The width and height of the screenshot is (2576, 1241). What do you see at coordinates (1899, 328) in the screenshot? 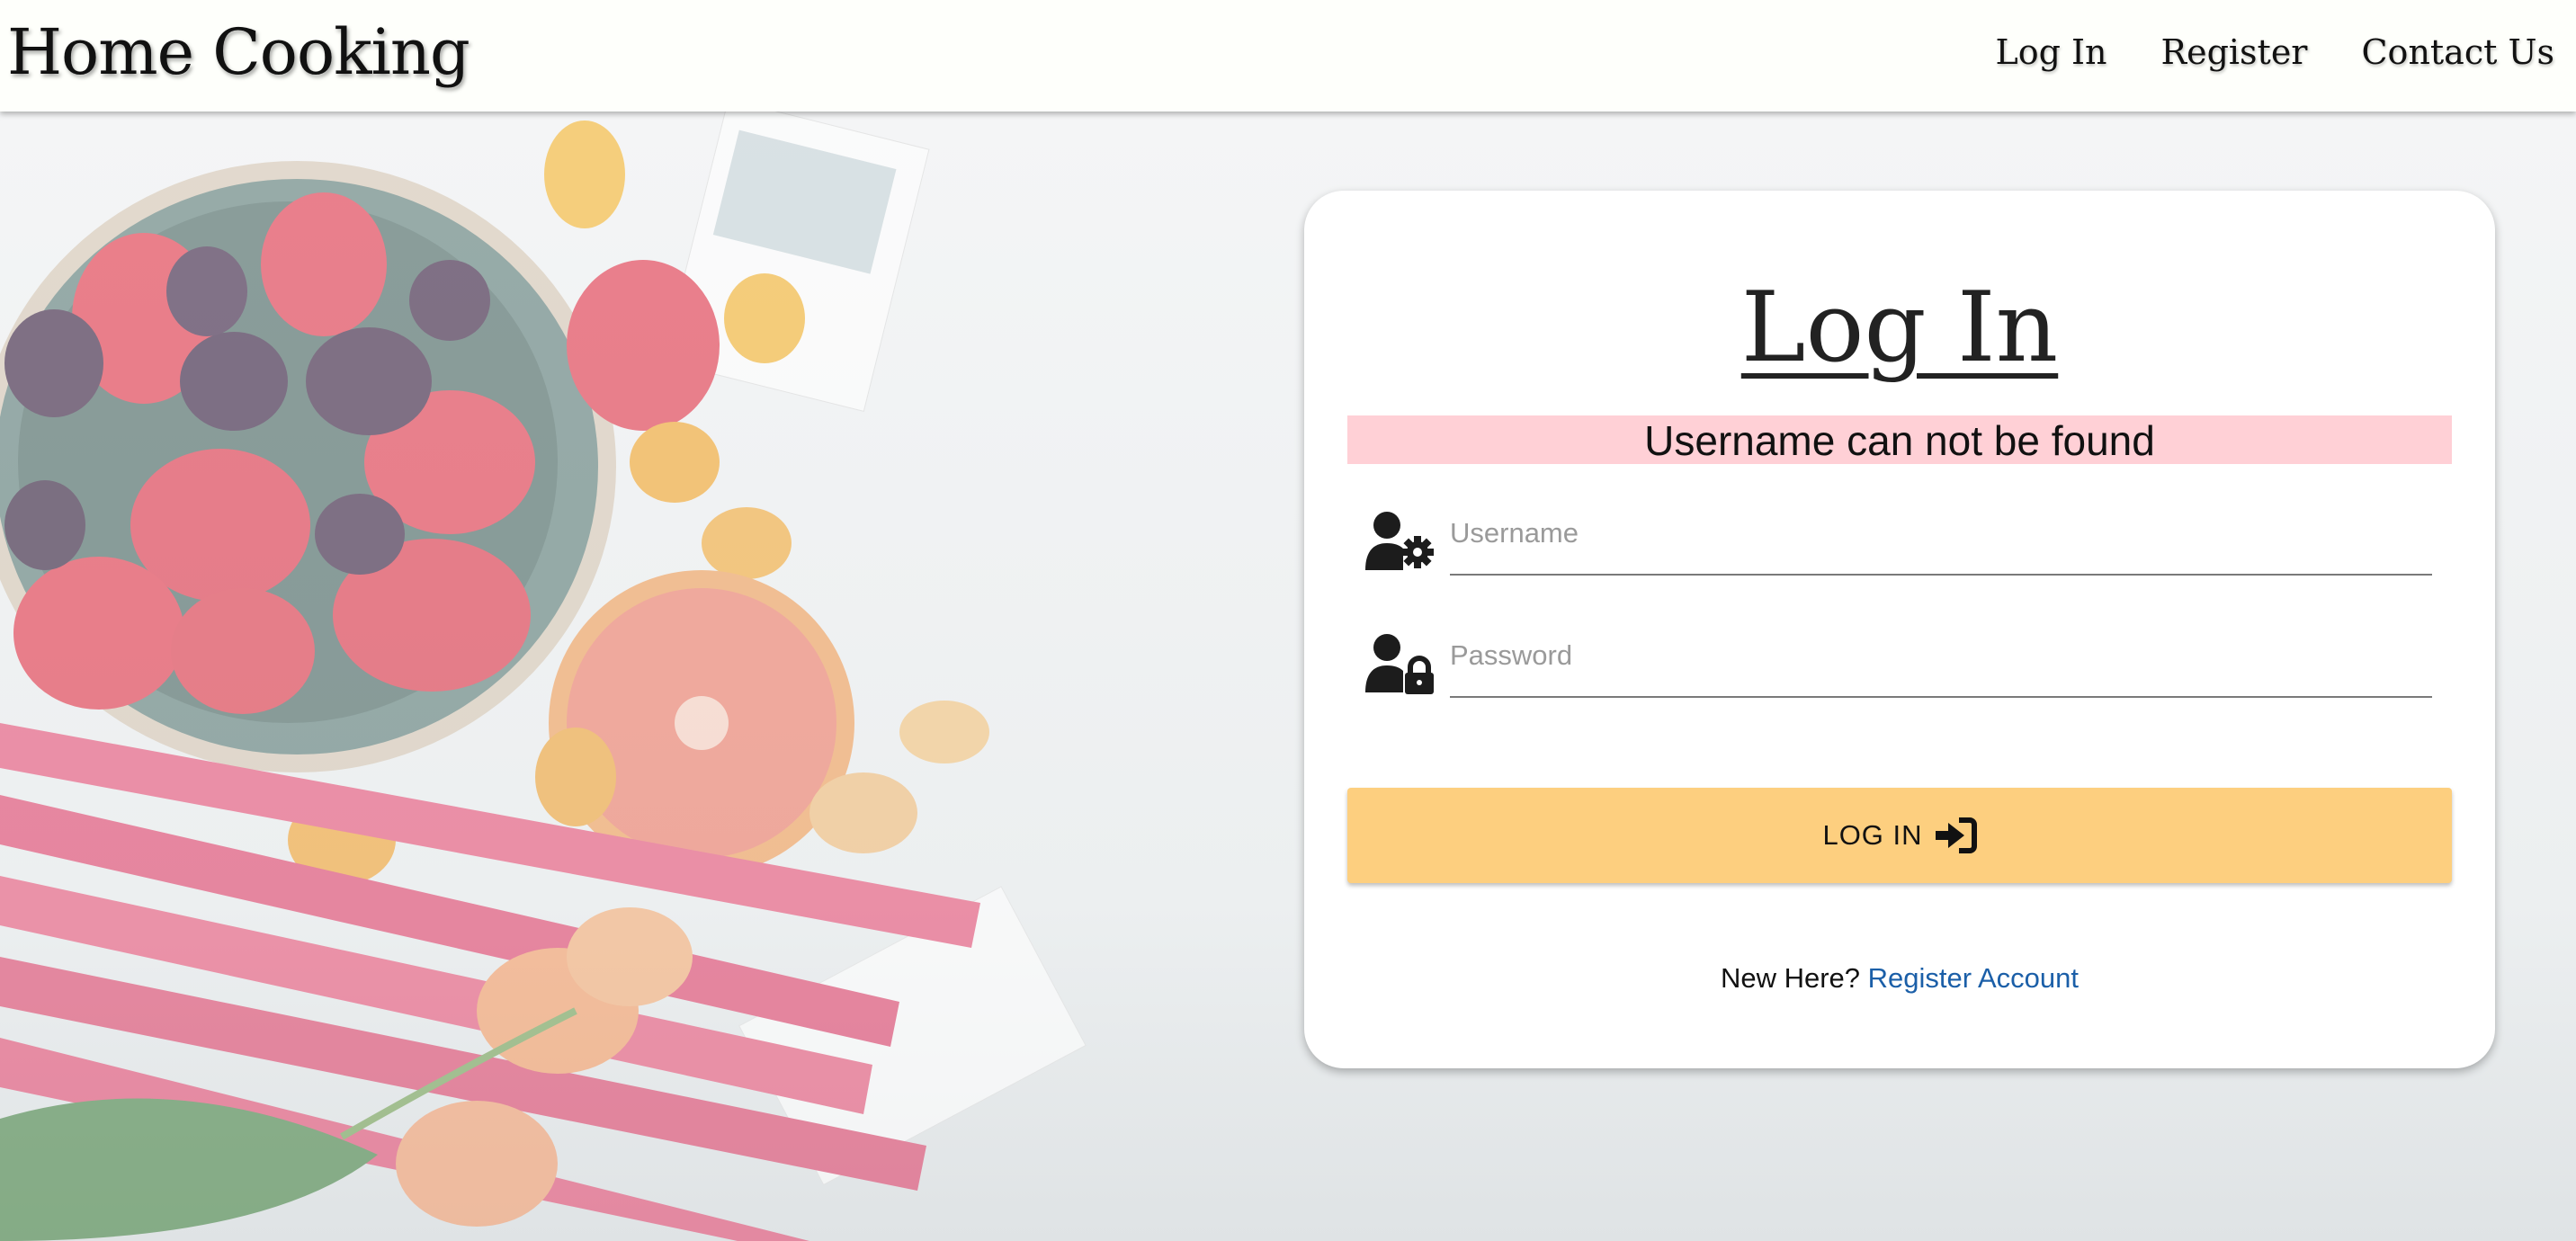
I see `login-title: Log In` at bounding box center [1899, 328].